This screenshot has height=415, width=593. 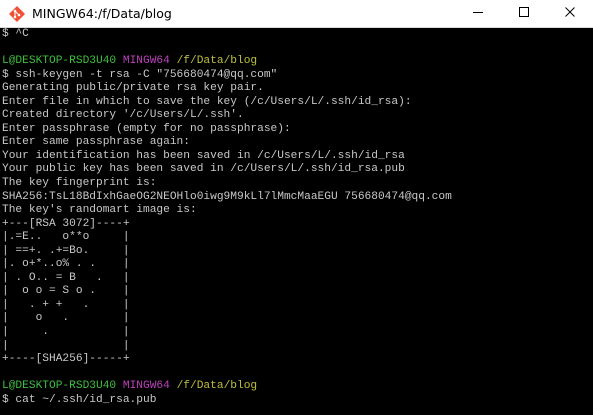 What do you see at coordinates (66, 318) in the screenshot?
I see `line-text: | o . |` at bounding box center [66, 318].